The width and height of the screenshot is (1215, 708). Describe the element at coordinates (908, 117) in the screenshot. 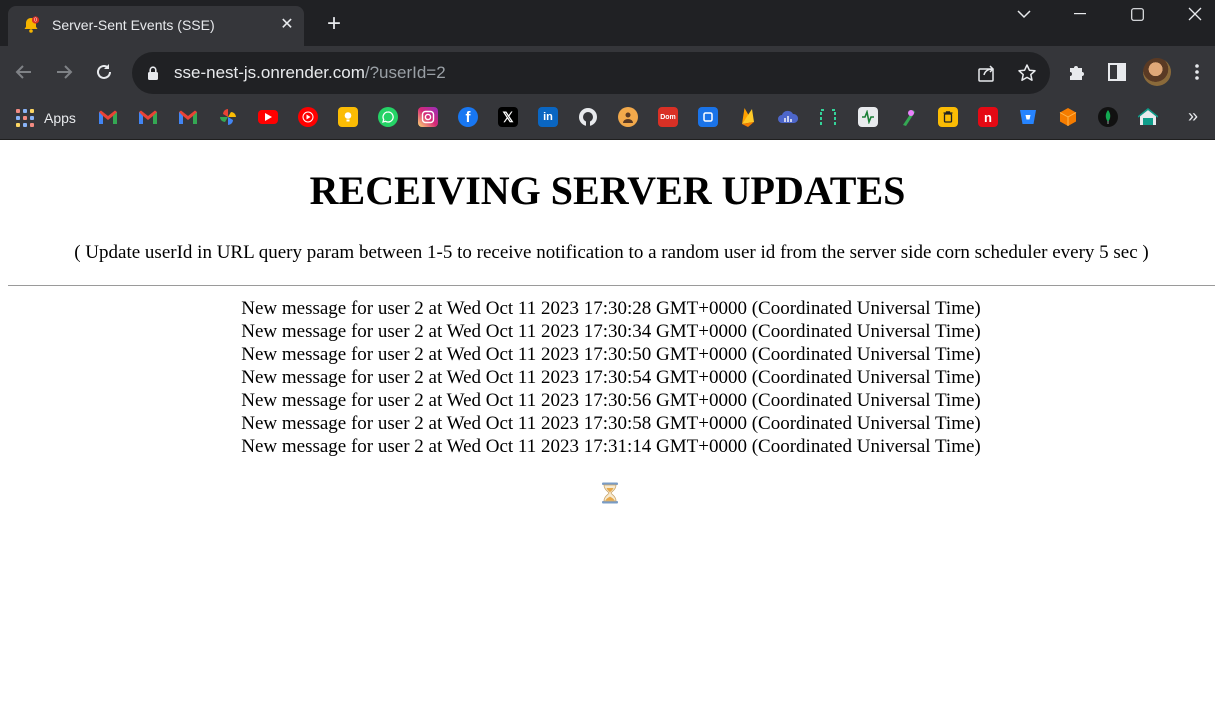

I see `pen-icon` at that location.